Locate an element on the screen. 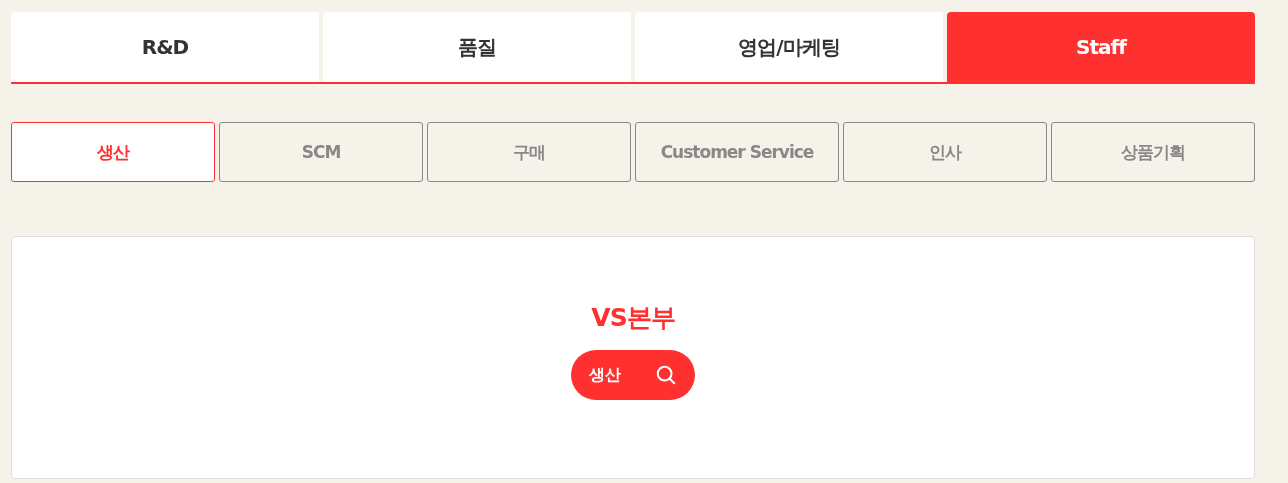 The height and width of the screenshot is (483, 1288). department-tab: Customer Service is located at coordinates (737, 152).